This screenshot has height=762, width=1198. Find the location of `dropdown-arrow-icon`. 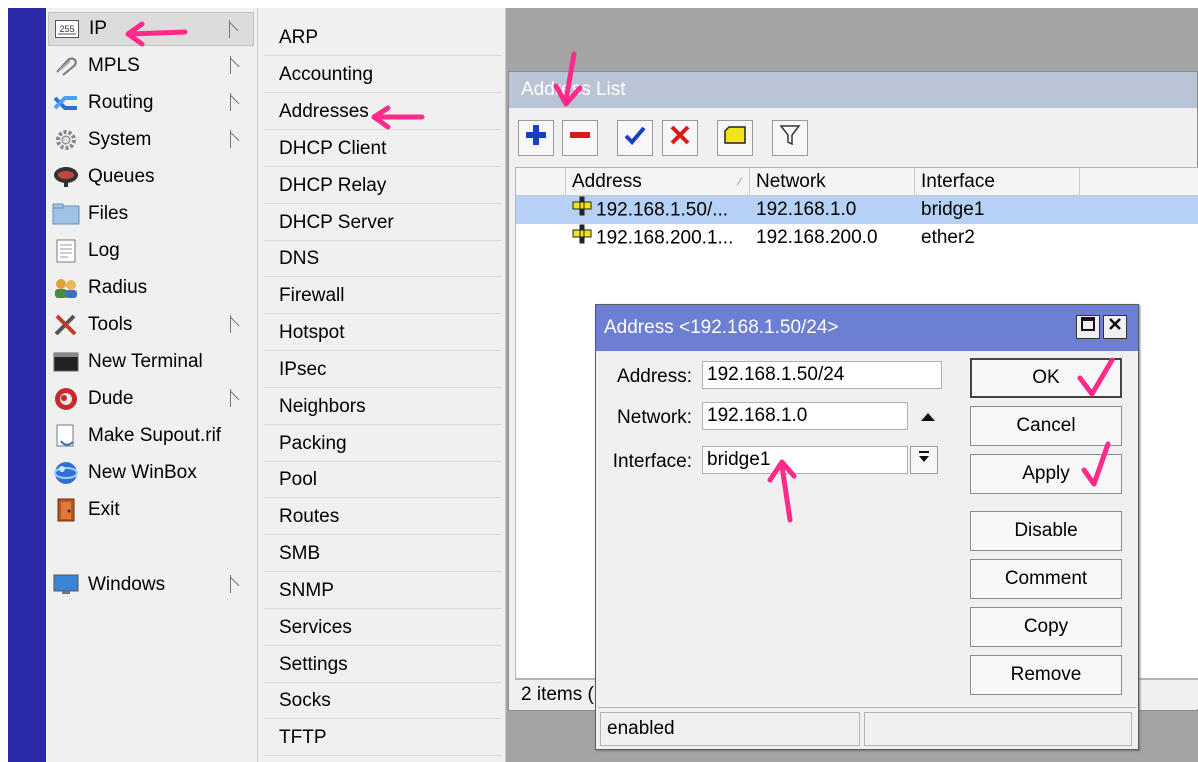

dropdown-arrow-icon is located at coordinates (924, 460).